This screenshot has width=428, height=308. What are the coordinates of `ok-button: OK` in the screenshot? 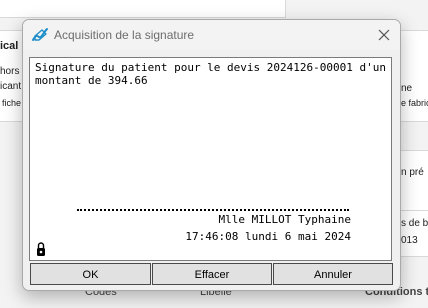 It's located at (90, 274).